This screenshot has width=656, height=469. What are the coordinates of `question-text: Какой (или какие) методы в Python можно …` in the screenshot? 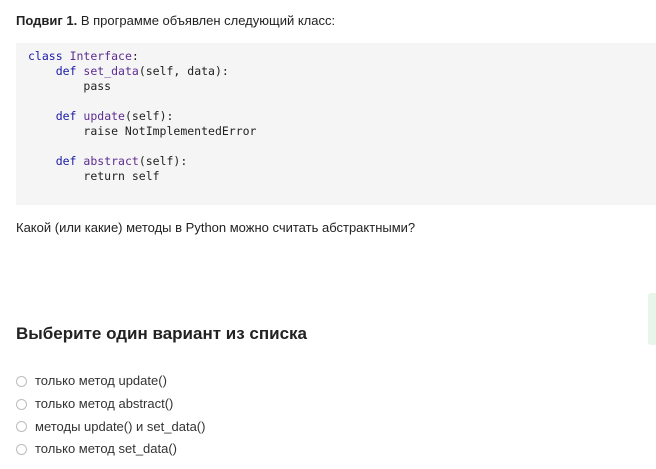 It's located at (216, 227).